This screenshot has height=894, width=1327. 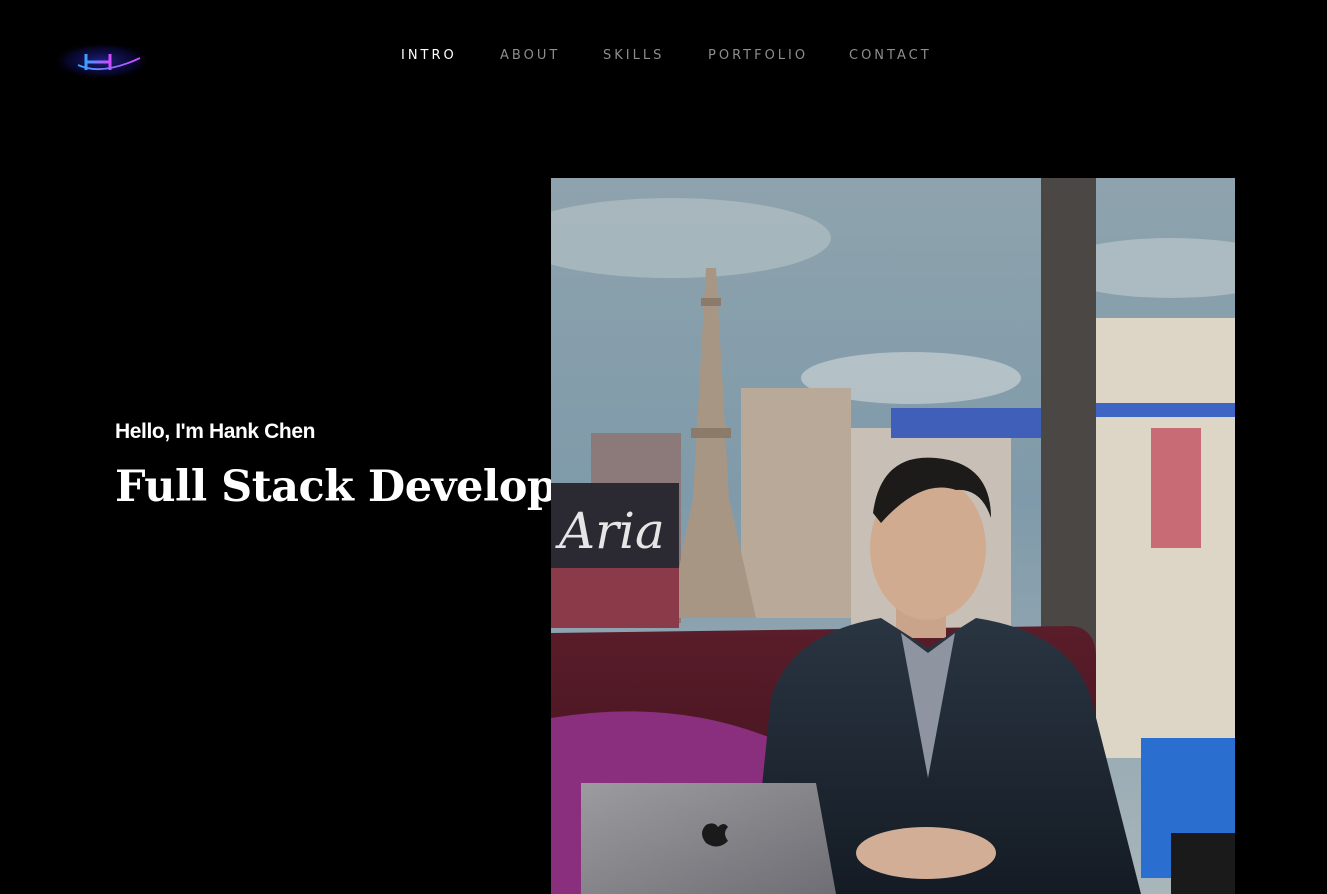 I want to click on main-nav: INTRO ABOUT SKILLS PORTFOLIO CONTACT, so click(x=663, y=56).